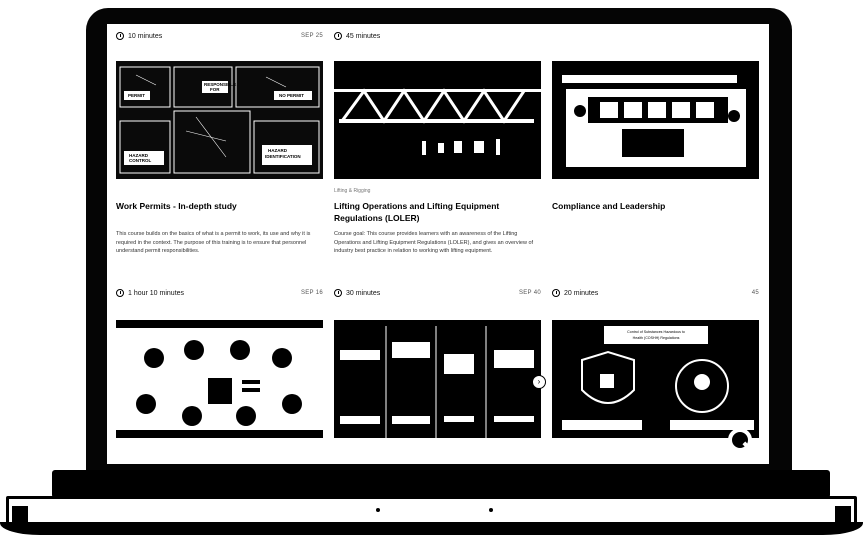 The width and height of the screenshot is (863, 535). What do you see at coordinates (539, 382) in the screenshot?
I see `carousel-next-button: ›` at bounding box center [539, 382].